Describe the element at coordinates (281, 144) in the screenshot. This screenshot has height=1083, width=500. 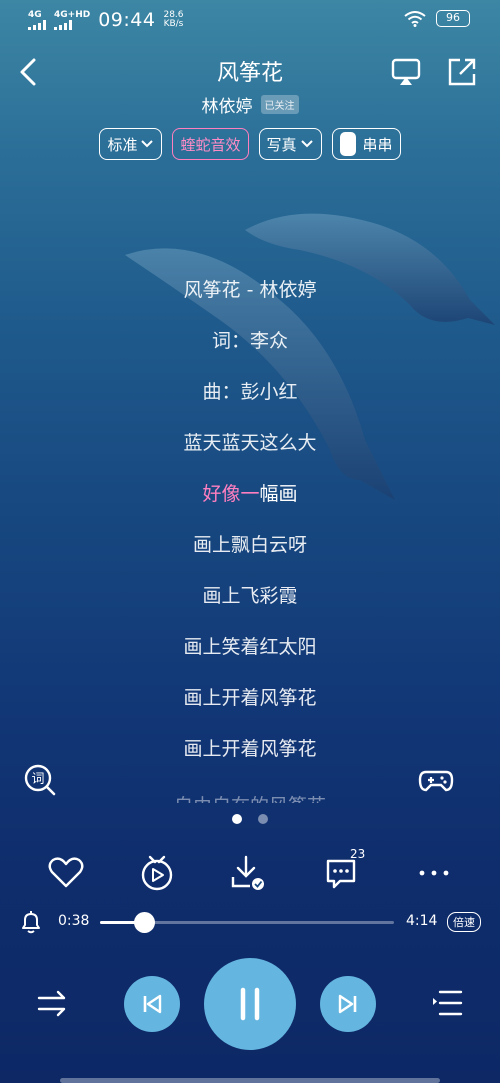
I see `mode-label: 写真` at that location.